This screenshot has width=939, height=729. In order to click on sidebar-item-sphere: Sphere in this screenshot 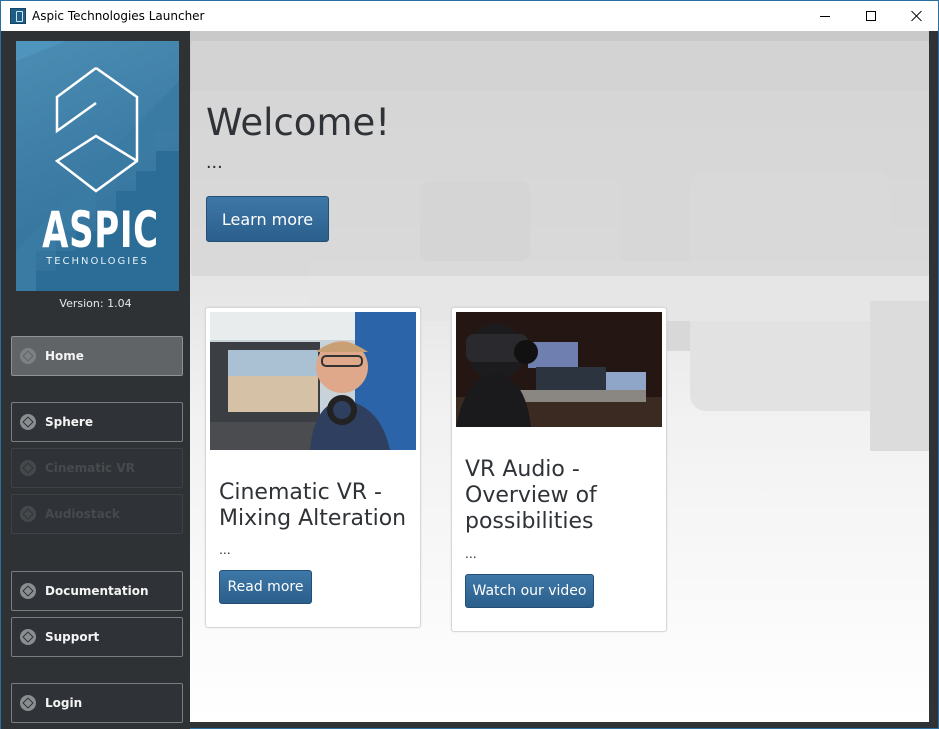, I will do `click(97, 422)`.